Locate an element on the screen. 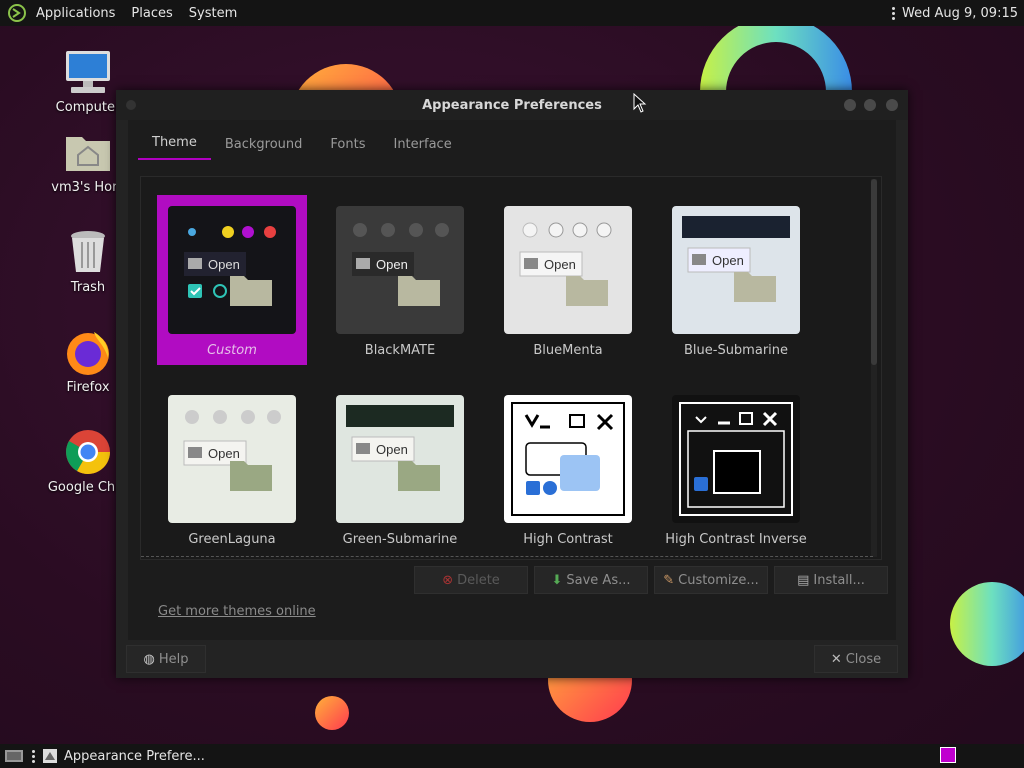  theme-name: Green-Submarine is located at coordinates (400, 539).